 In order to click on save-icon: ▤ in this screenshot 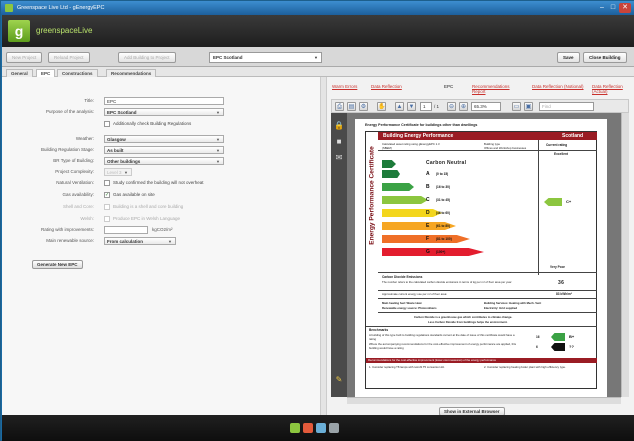, I will do `click(351, 106)`.